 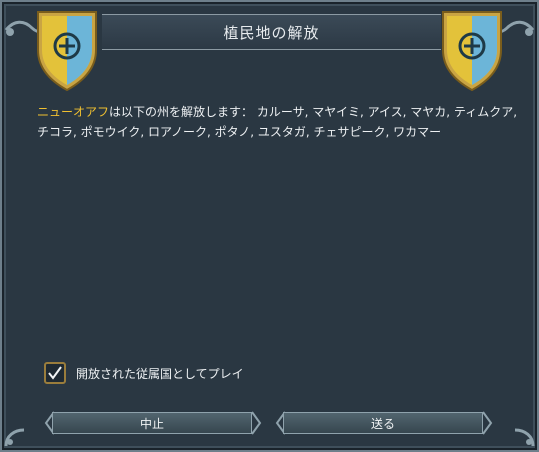 I want to click on country-name: ニューオアフ, so click(x=73, y=112).